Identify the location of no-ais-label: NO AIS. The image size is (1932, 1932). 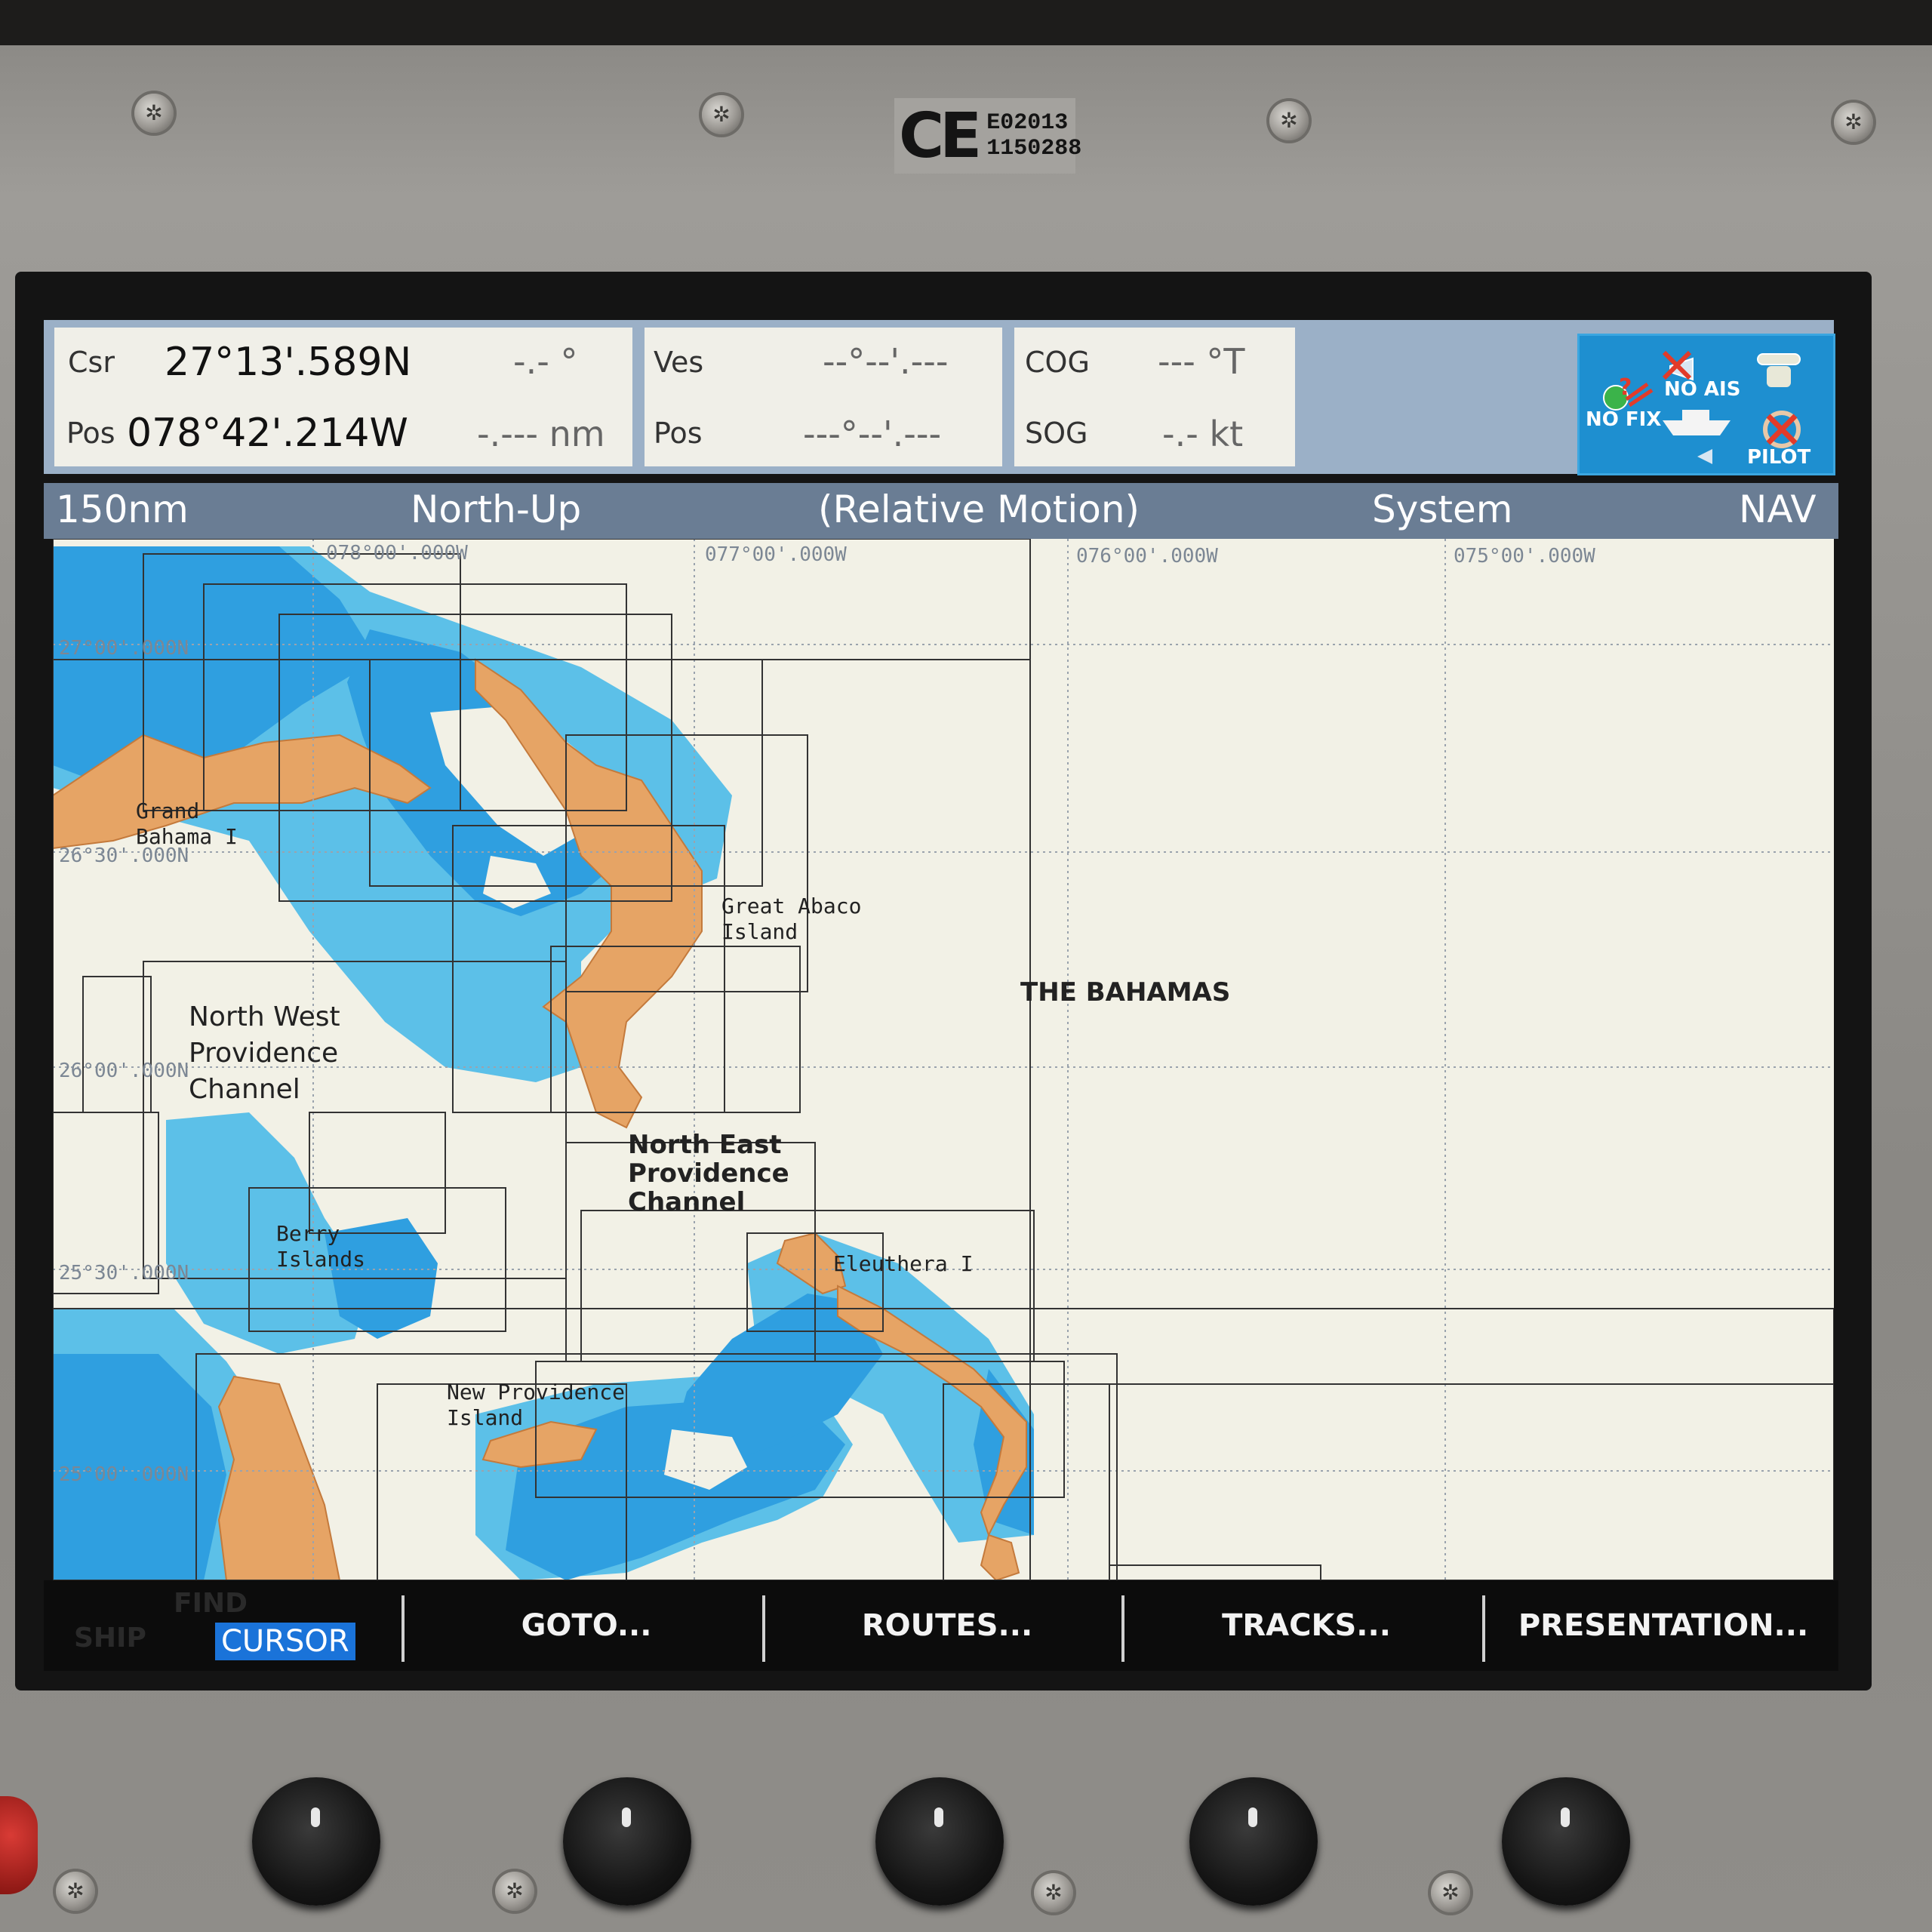
(1702, 389).